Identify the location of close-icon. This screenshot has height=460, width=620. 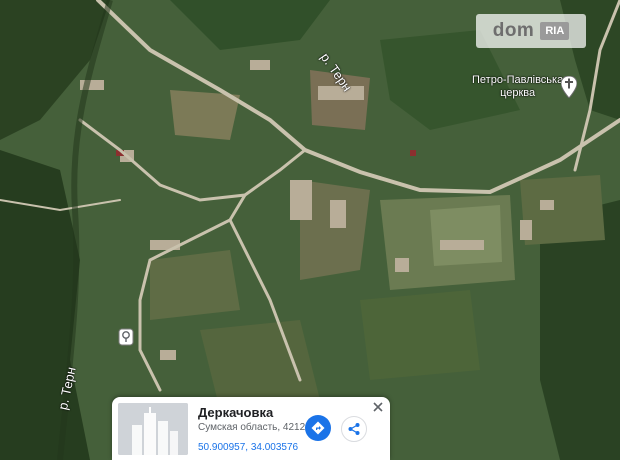
(378, 407).